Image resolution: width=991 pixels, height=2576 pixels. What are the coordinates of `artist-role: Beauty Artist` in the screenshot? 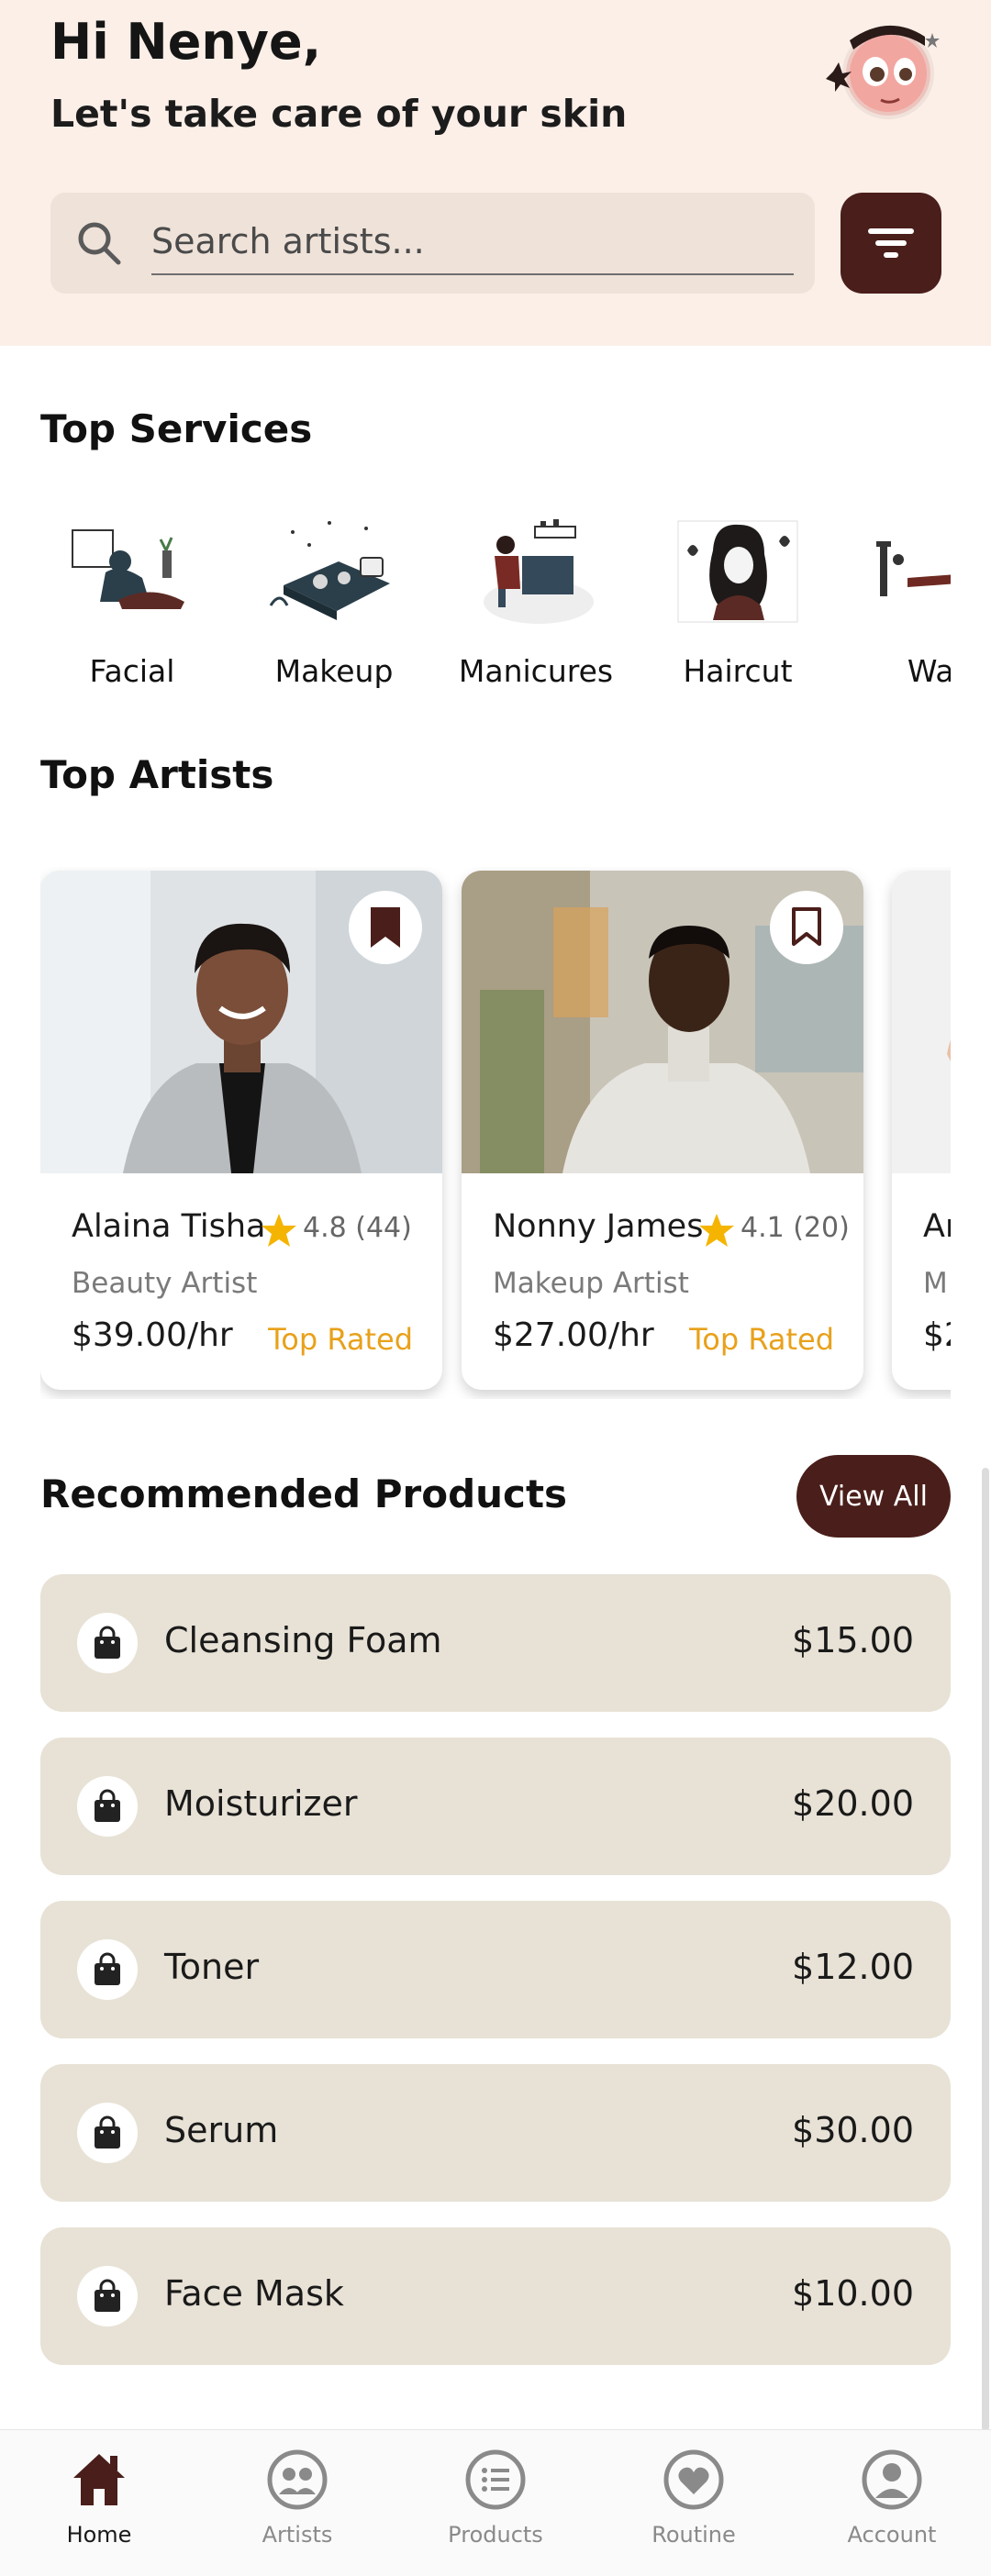 It's located at (165, 1283).